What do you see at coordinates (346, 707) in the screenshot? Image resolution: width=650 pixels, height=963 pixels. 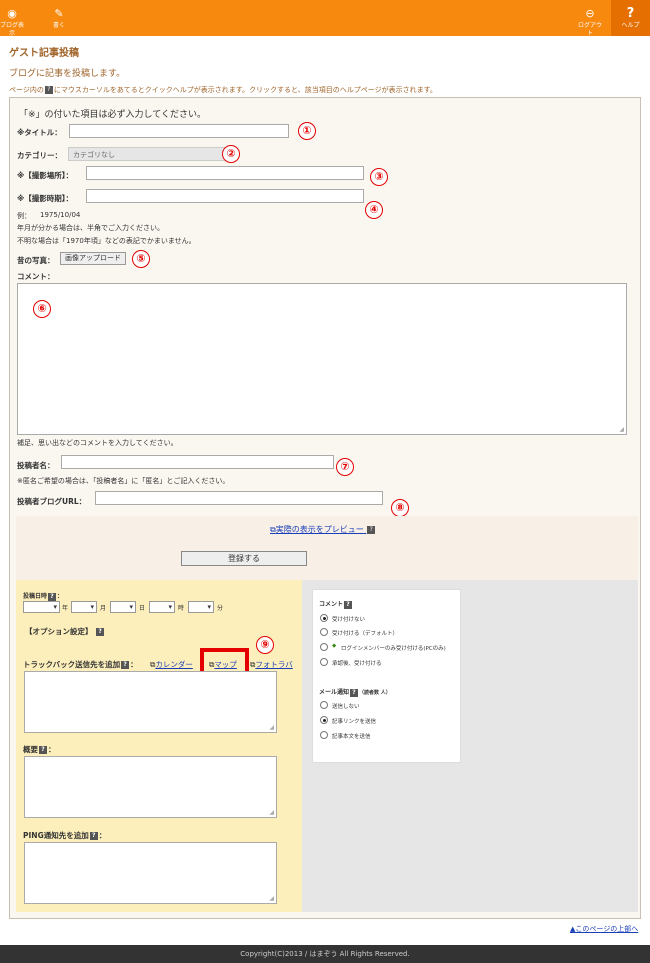 I see `mail-option-0: 送信しない` at bounding box center [346, 707].